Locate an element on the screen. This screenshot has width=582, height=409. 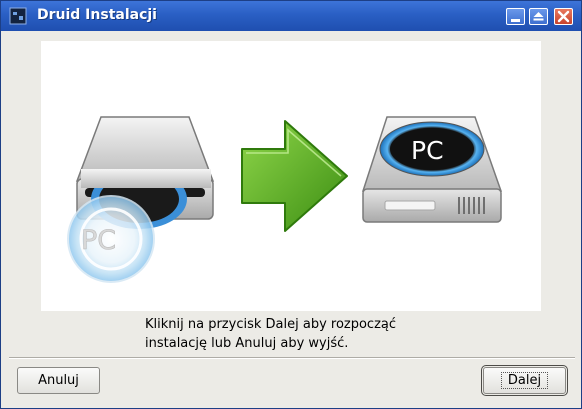
arrow-right-icon is located at coordinates (294, 176).